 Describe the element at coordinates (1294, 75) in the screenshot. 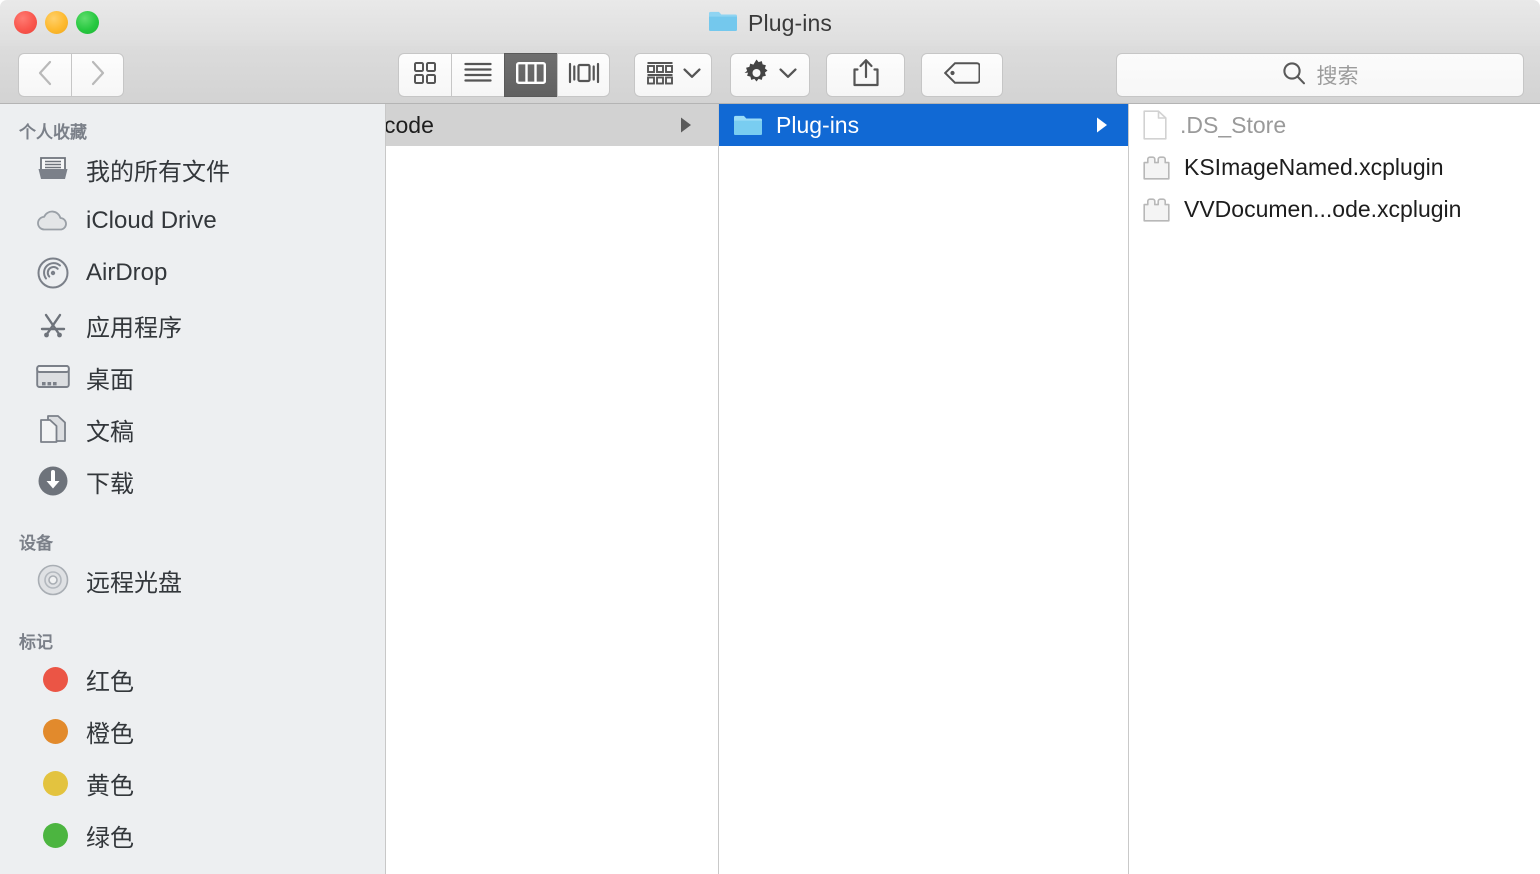

I see `search-icon` at that location.